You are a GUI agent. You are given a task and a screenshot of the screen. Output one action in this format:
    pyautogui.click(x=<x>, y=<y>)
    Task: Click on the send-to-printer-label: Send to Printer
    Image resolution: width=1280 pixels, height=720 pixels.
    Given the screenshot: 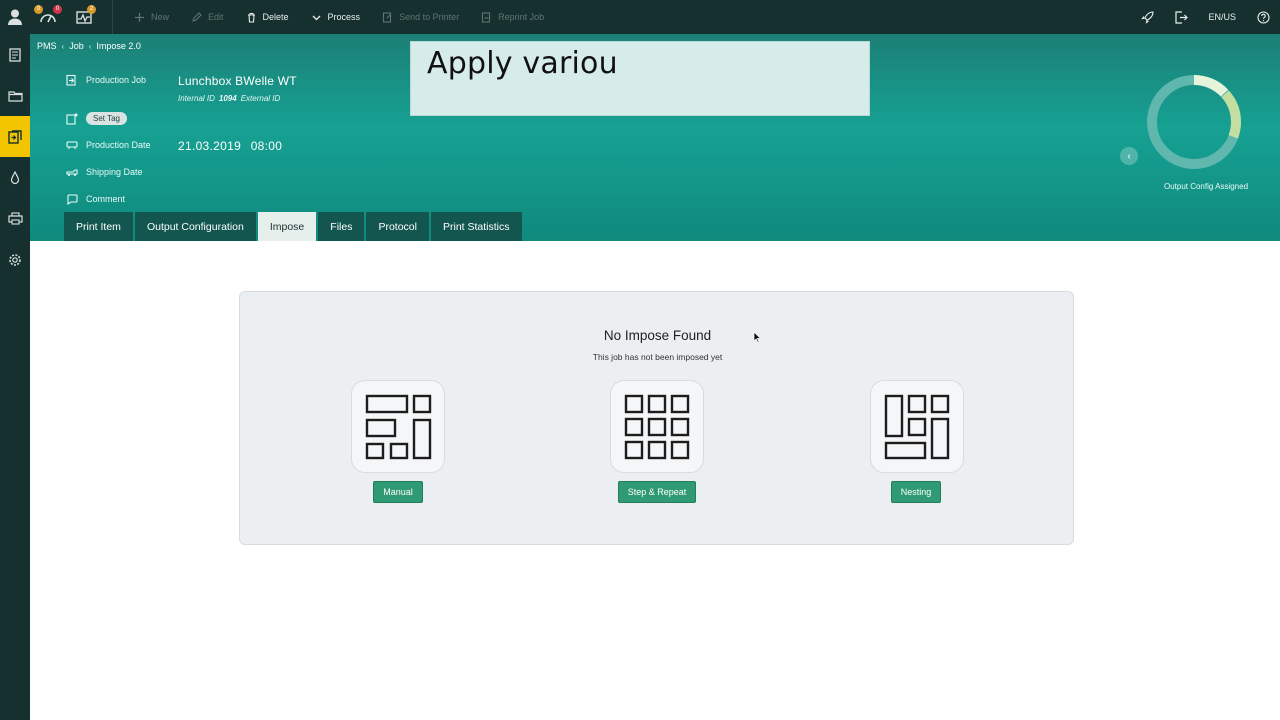 What is the action you would take?
    pyautogui.click(x=429, y=17)
    